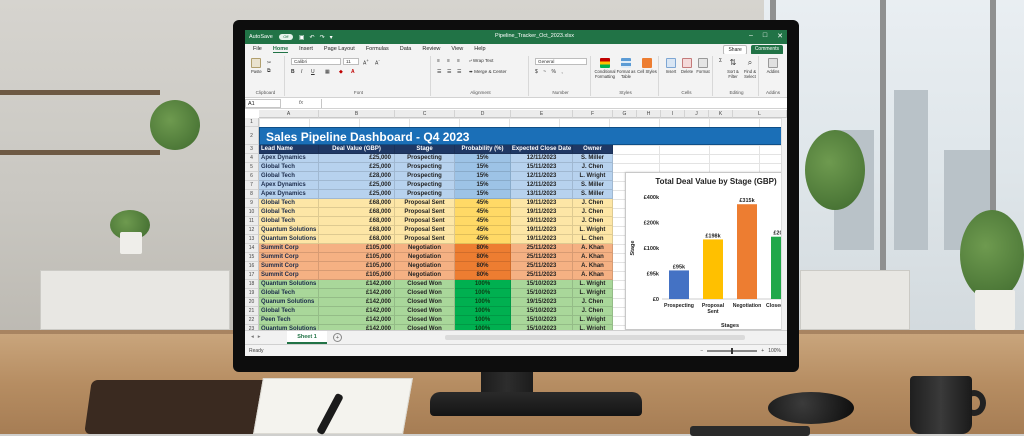 The image size is (1024, 436). What do you see at coordinates (406, 49) in the screenshot?
I see `menu-tab-data: Data` at bounding box center [406, 49].